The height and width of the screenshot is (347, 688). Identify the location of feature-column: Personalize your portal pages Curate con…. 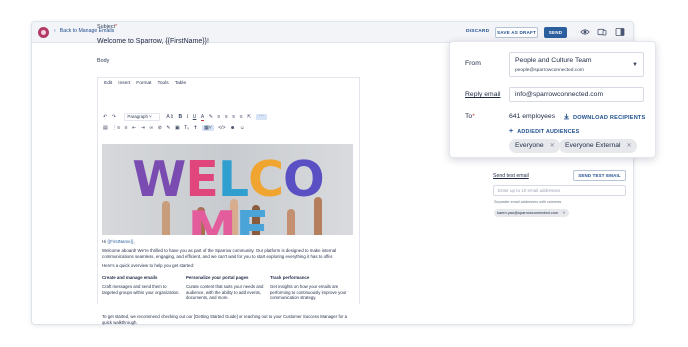
(225, 288).